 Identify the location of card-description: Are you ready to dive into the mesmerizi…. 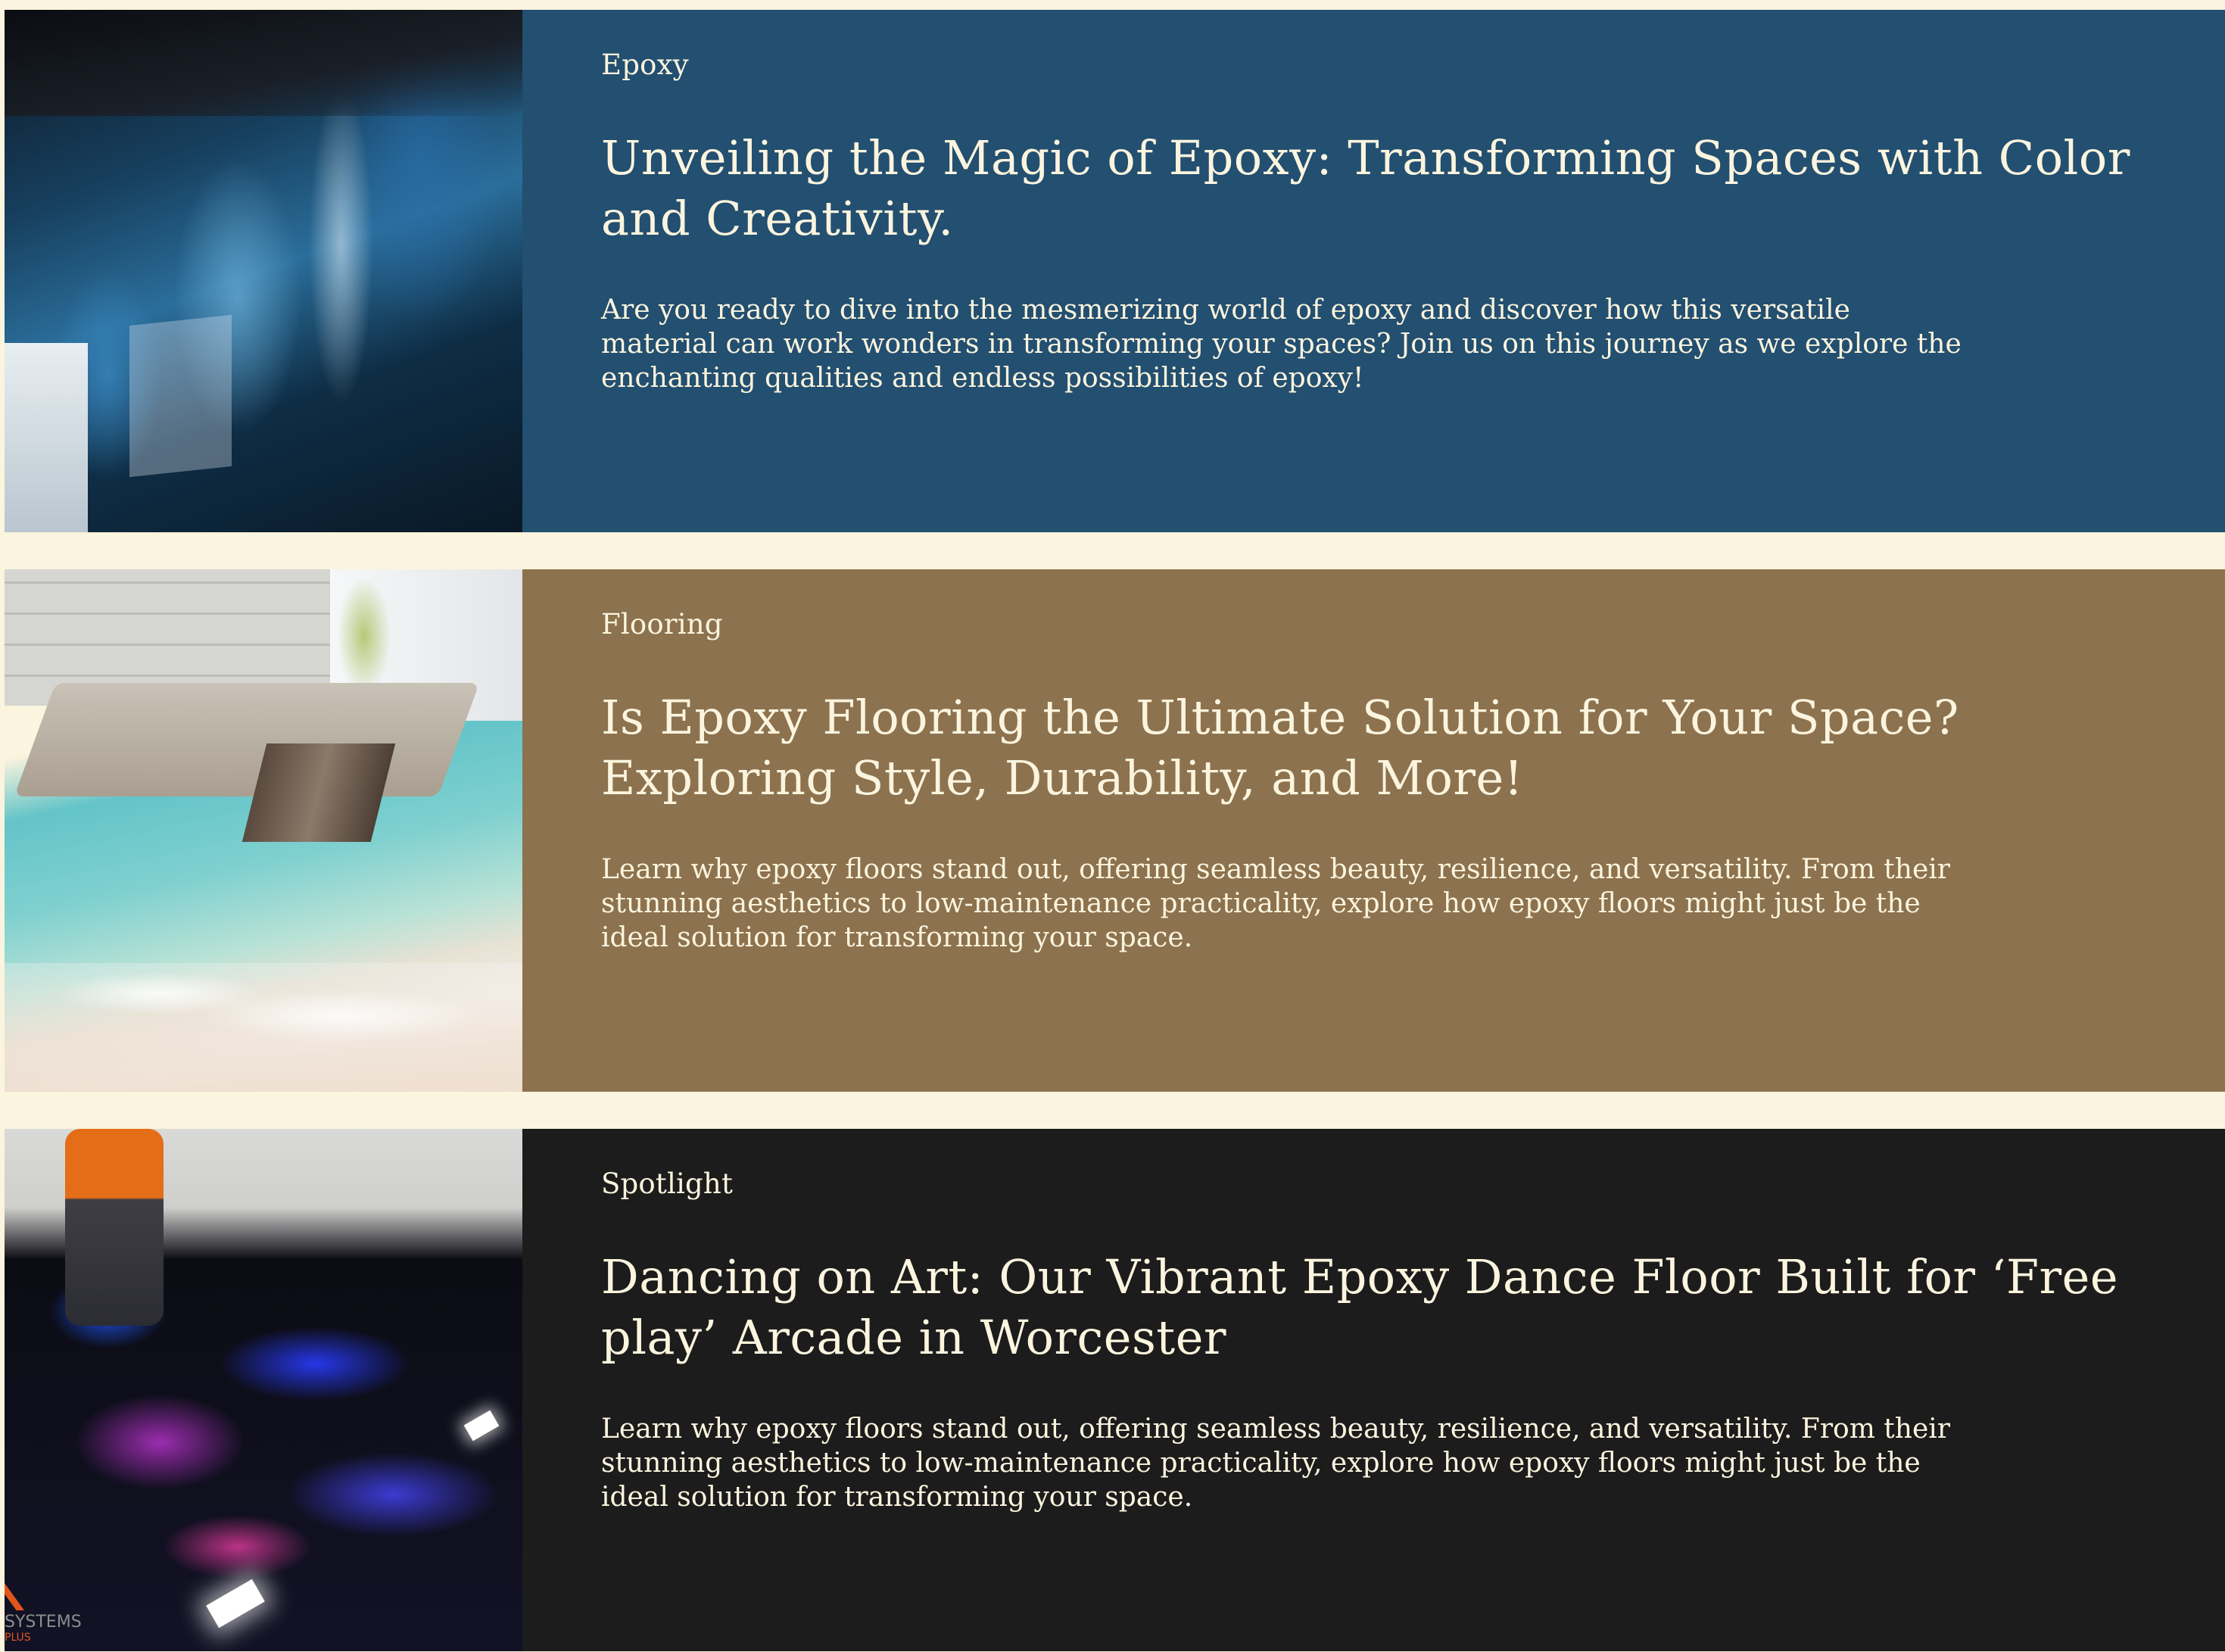
(1281, 344).